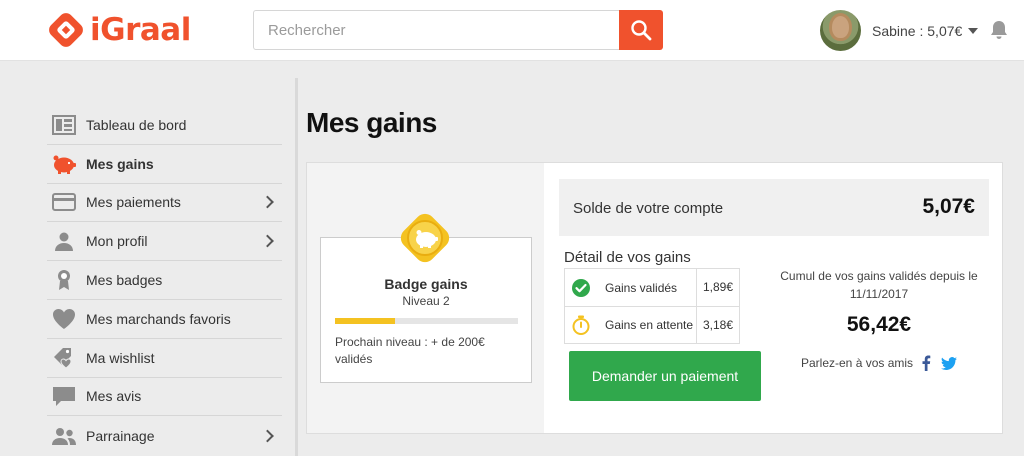 The width and height of the screenshot is (1024, 456). I want to click on table-row: Gains en attente 3,18€, so click(652, 325).